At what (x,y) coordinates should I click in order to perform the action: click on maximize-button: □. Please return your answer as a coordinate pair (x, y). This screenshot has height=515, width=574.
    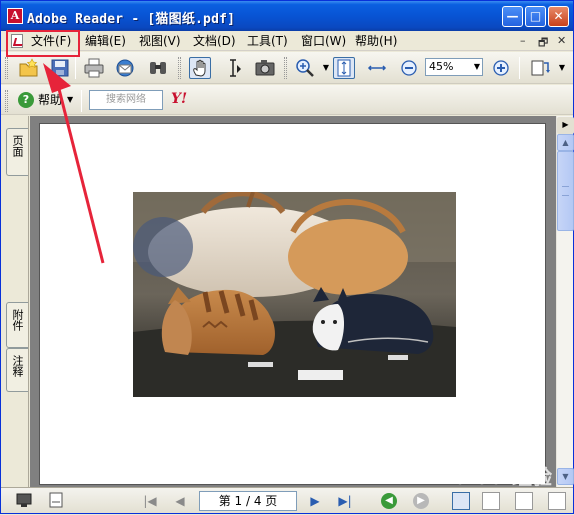
    Looking at the image, I should click on (535, 16).